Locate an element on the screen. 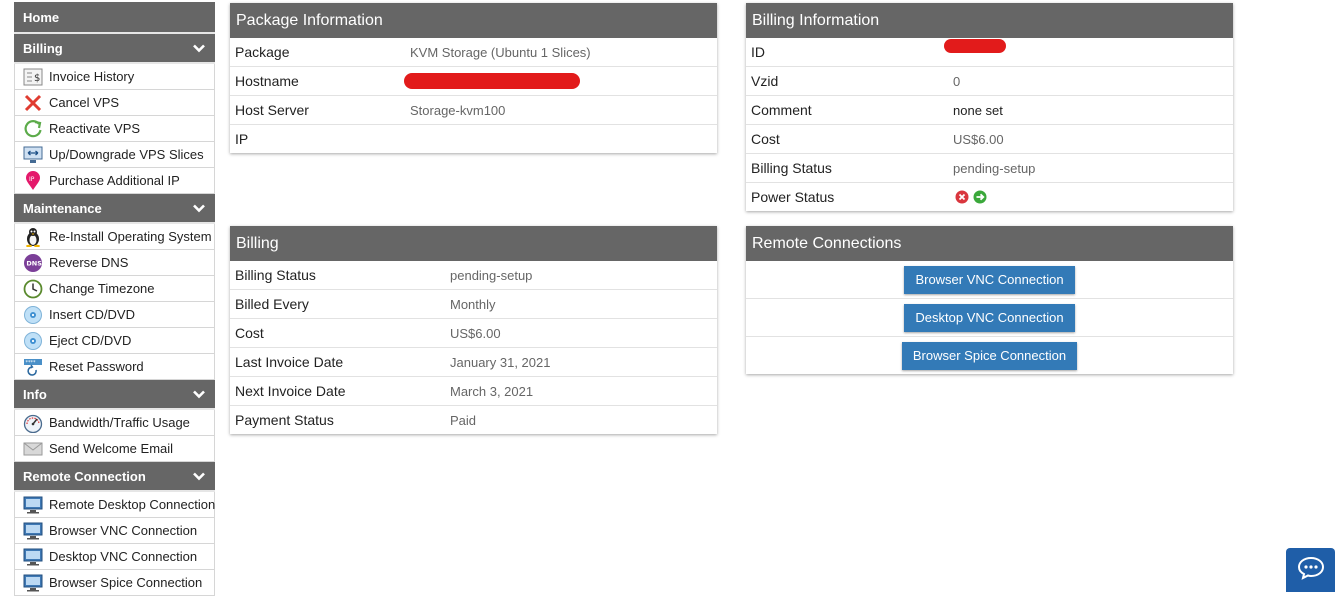  table-row: Billed Every Monthly is located at coordinates (473, 304).